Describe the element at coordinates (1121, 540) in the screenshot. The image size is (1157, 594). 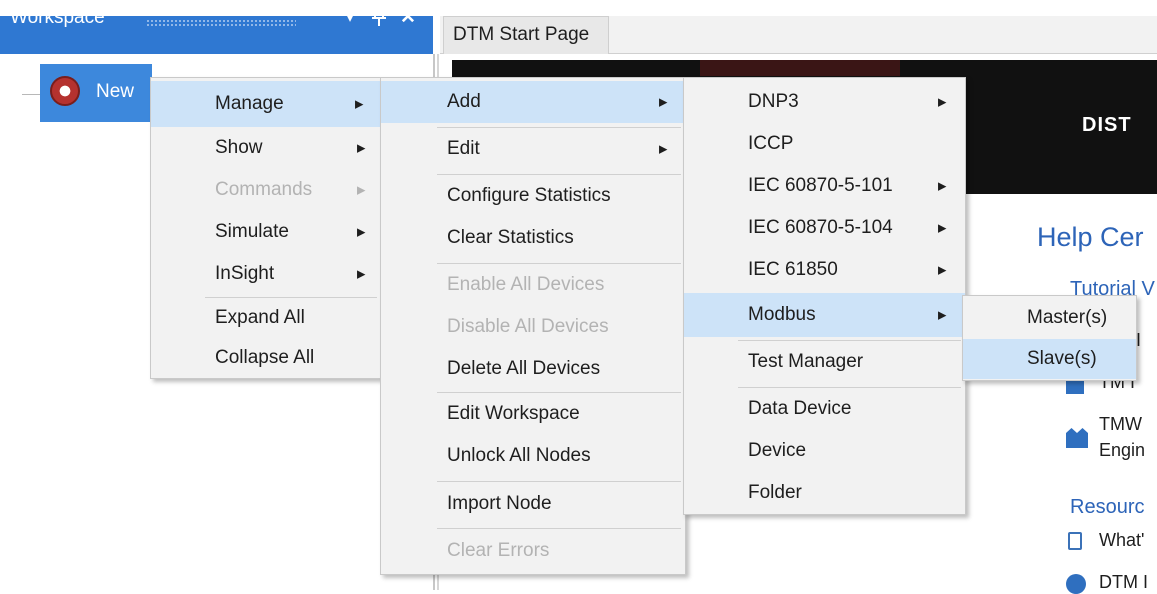
I see `resource-link-whats-new: What'` at that location.